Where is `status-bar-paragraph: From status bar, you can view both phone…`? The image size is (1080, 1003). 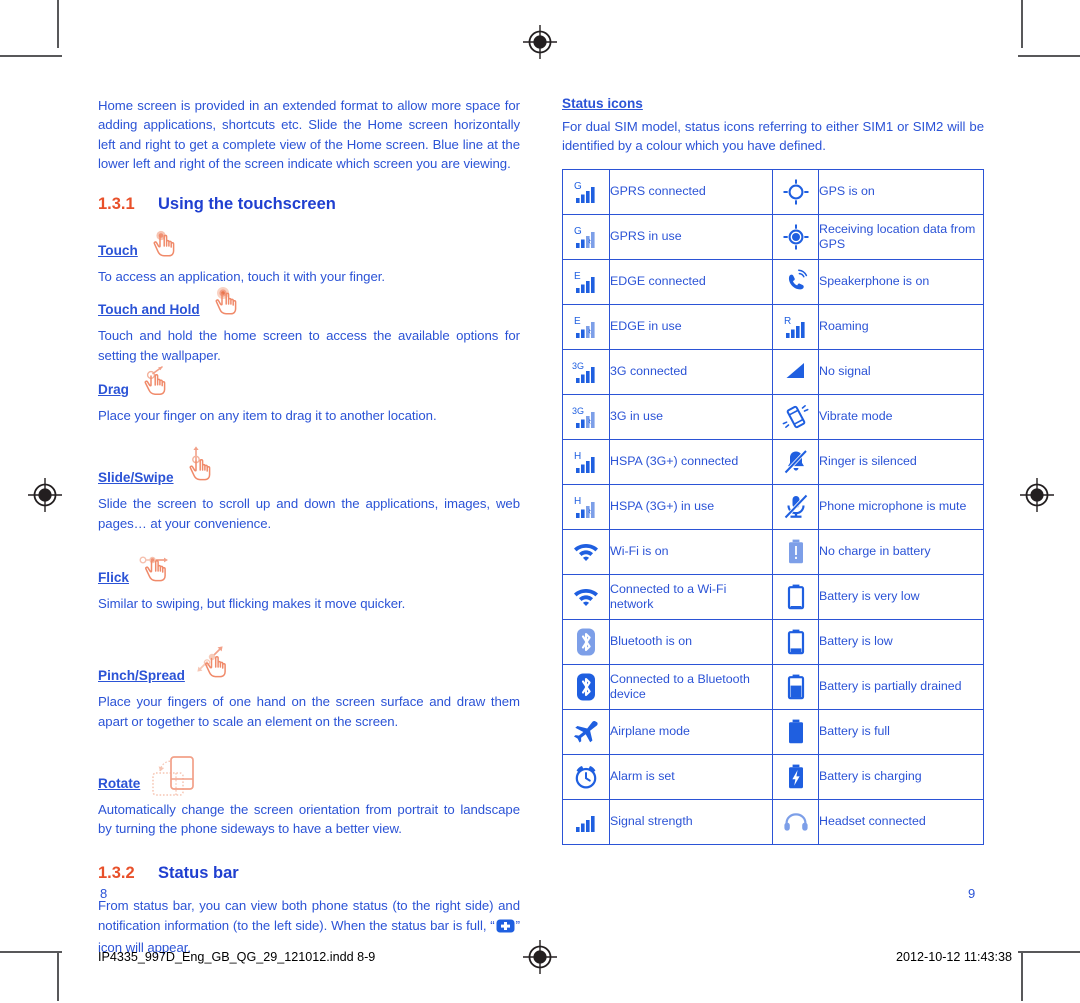
status-bar-paragraph: From status bar, you can view both phone… is located at coordinates (309, 926).